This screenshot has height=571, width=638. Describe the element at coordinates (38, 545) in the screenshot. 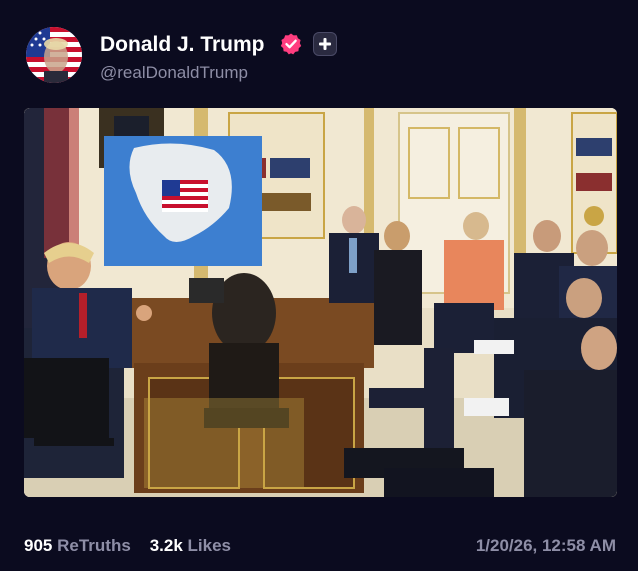

I see `retruths-count: 905` at that location.